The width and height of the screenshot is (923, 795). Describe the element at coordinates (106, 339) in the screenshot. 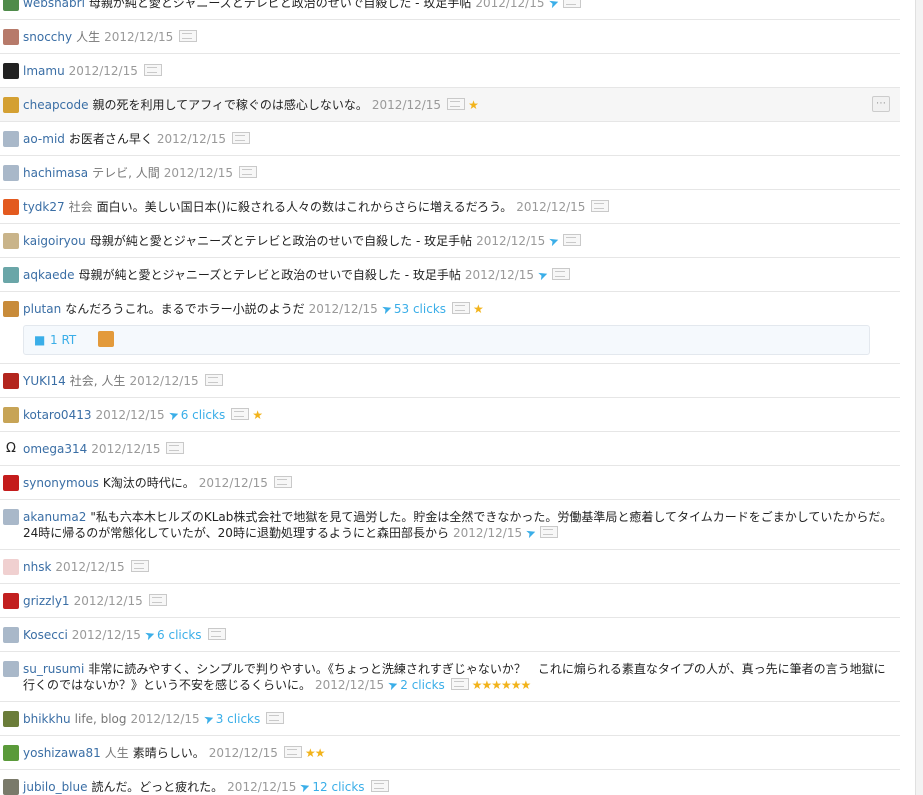

I see `retweeter-avatar` at that location.